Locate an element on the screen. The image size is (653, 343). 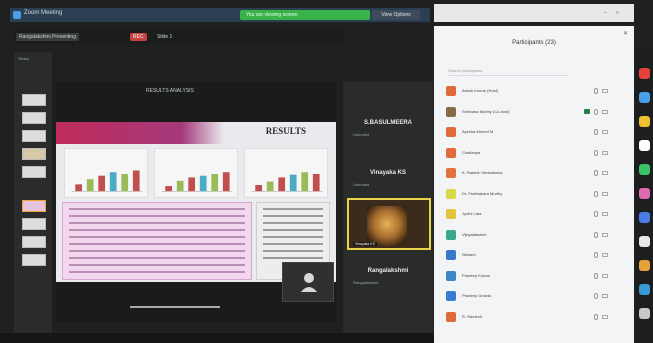
scroll-indicator is located at coordinates (175, 307).